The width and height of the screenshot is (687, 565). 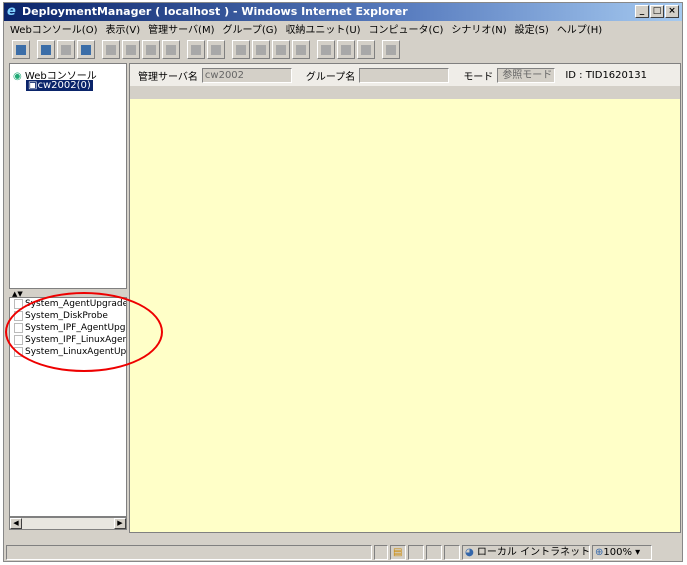 What do you see at coordinates (533, 552) in the screenshot?
I see `zone-label: ローカル イントラネット` at bounding box center [533, 552].